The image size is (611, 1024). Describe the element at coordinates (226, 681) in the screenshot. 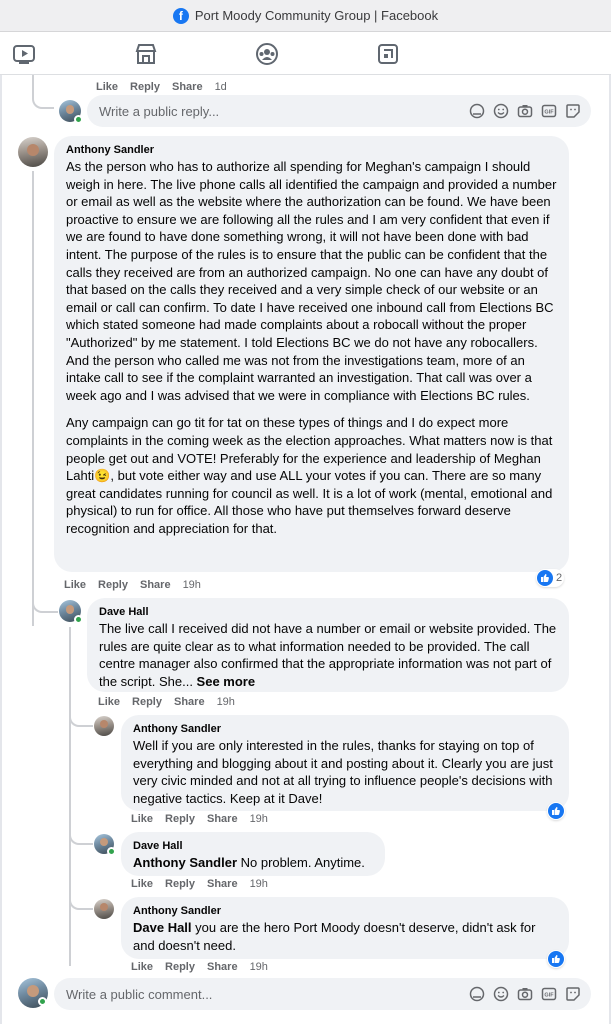

I see `see-more-link: See more` at that location.